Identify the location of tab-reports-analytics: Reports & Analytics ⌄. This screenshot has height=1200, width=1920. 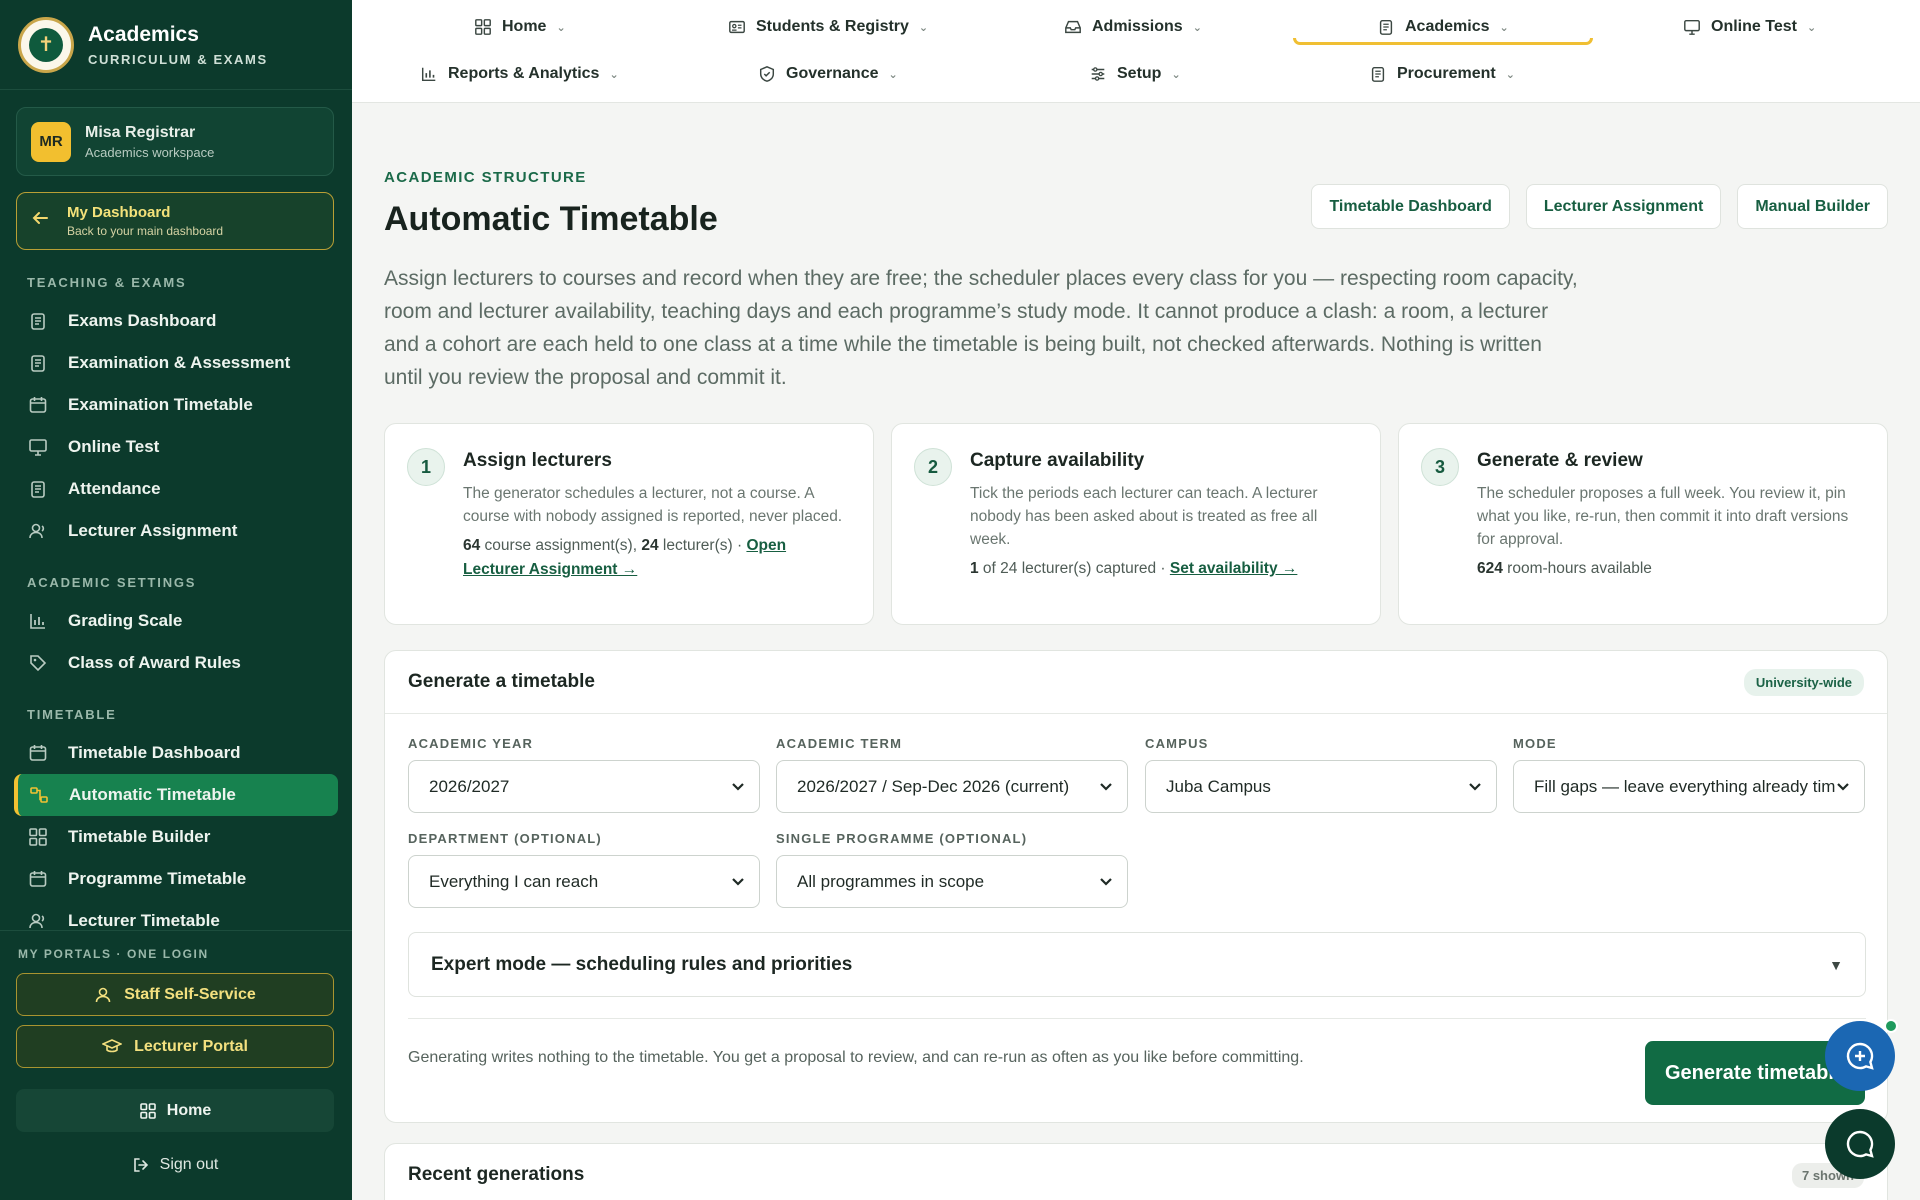
(519, 74).